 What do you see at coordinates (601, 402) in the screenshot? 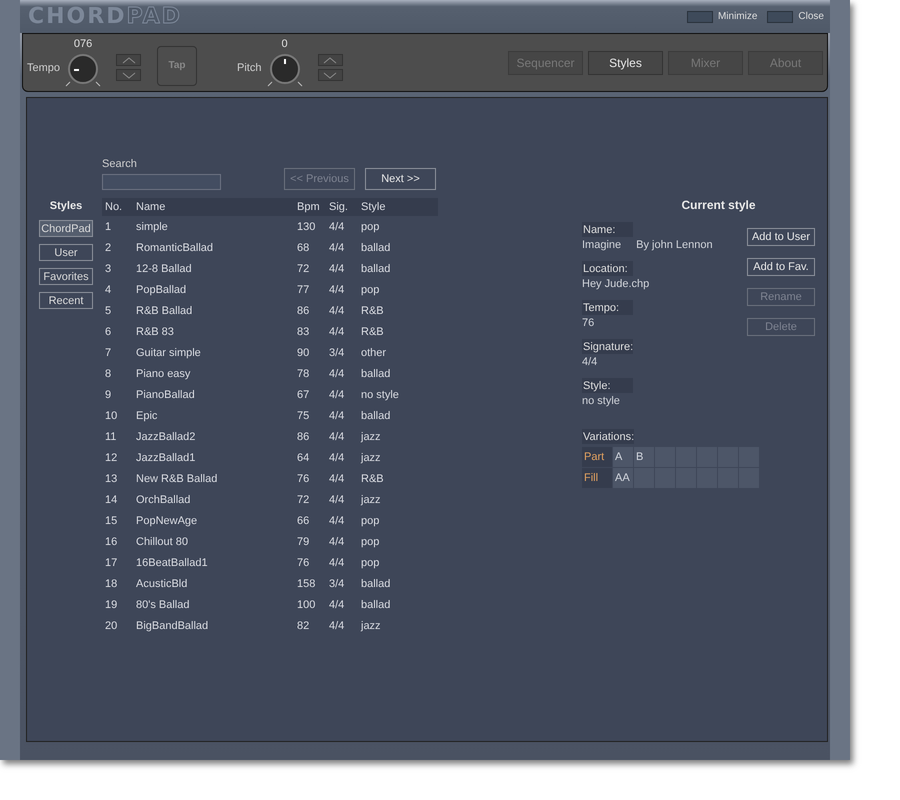
I see `field-value: no style` at bounding box center [601, 402].